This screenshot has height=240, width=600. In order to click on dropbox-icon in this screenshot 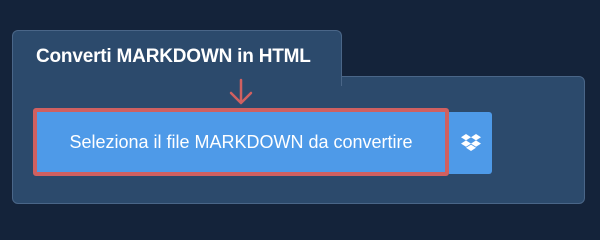, I will do `click(470, 142)`.